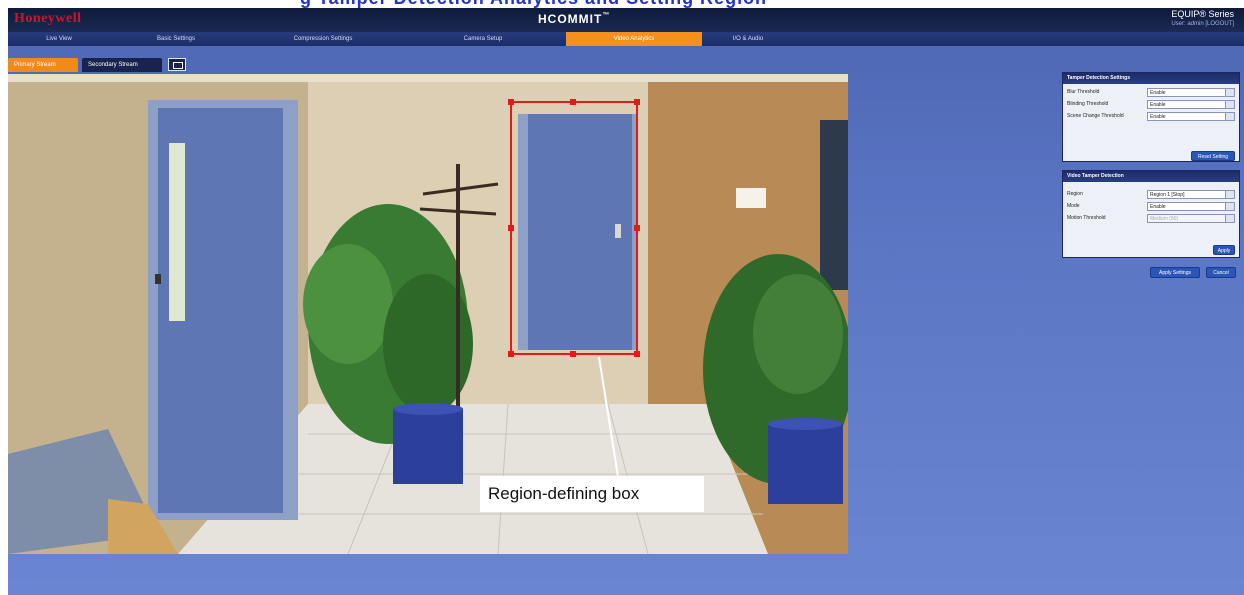 The width and height of the screenshot is (1244, 595). I want to click on region-defining-box, so click(574, 228).